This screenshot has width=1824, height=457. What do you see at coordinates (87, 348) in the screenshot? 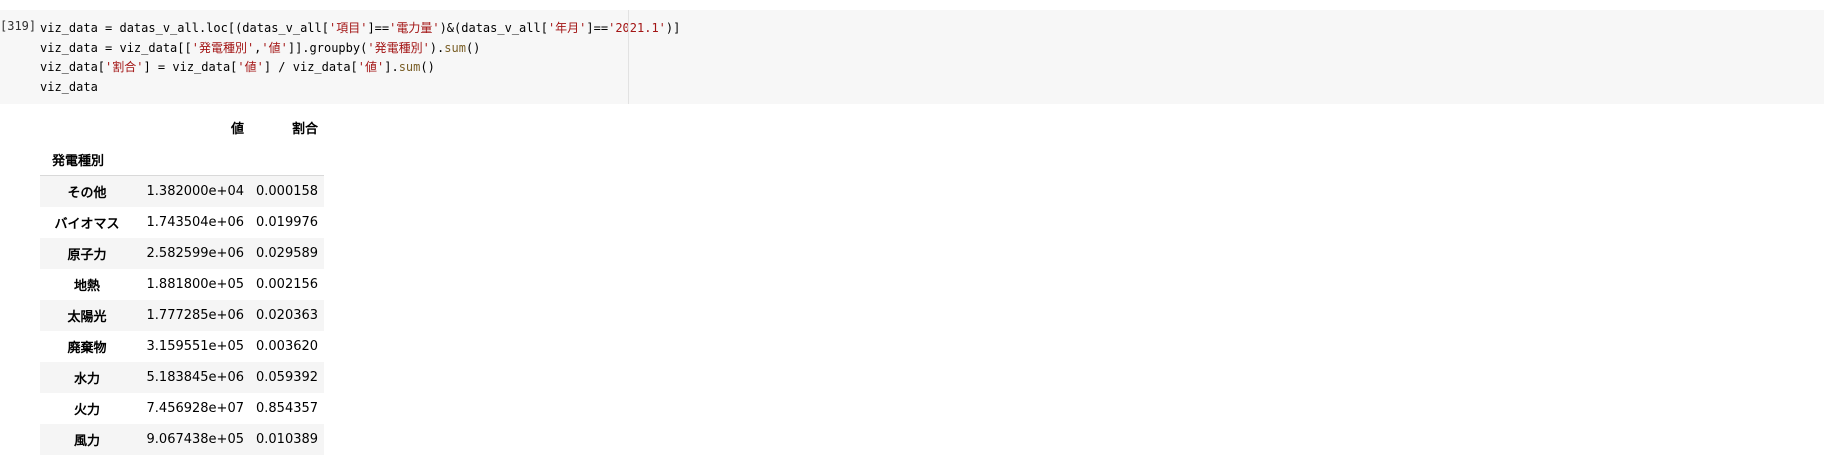
I see `row-index-label: 廃棄物` at bounding box center [87, 348].